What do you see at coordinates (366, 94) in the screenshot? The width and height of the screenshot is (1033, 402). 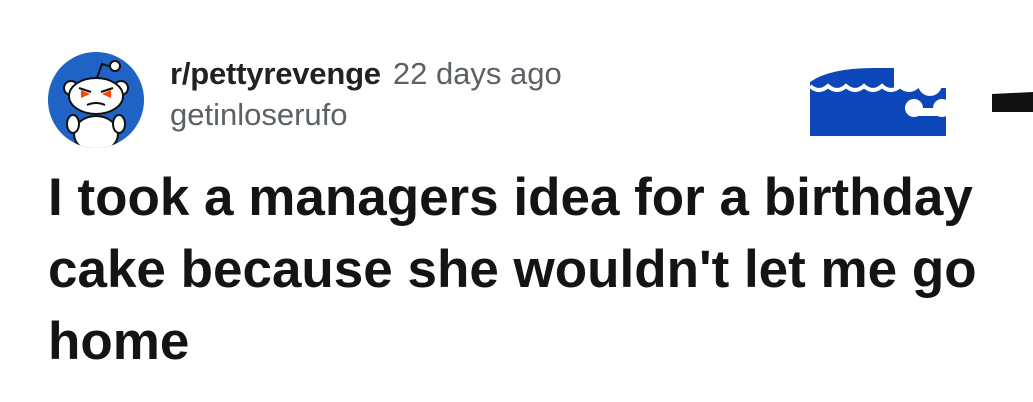 I see `post-meta: r/pettyrevenge 22 days ago getinloserufo` at bounding box center [366, 94].